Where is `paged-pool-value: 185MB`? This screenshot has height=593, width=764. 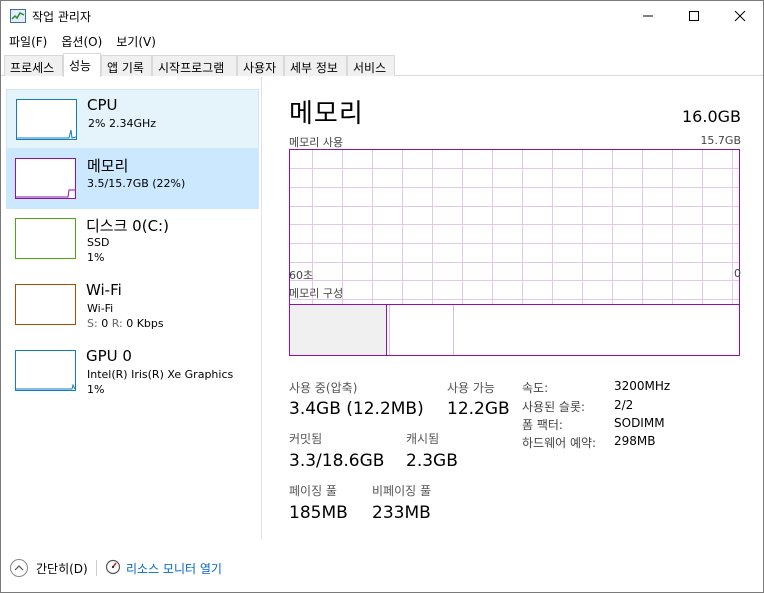 paged-pool-value: 185MB is located at coordinates (318, 513).